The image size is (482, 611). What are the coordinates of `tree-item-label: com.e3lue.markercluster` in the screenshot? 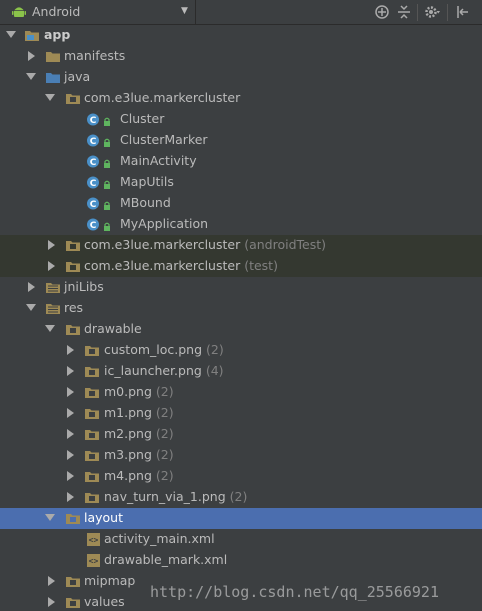 It's located at (162, 97).